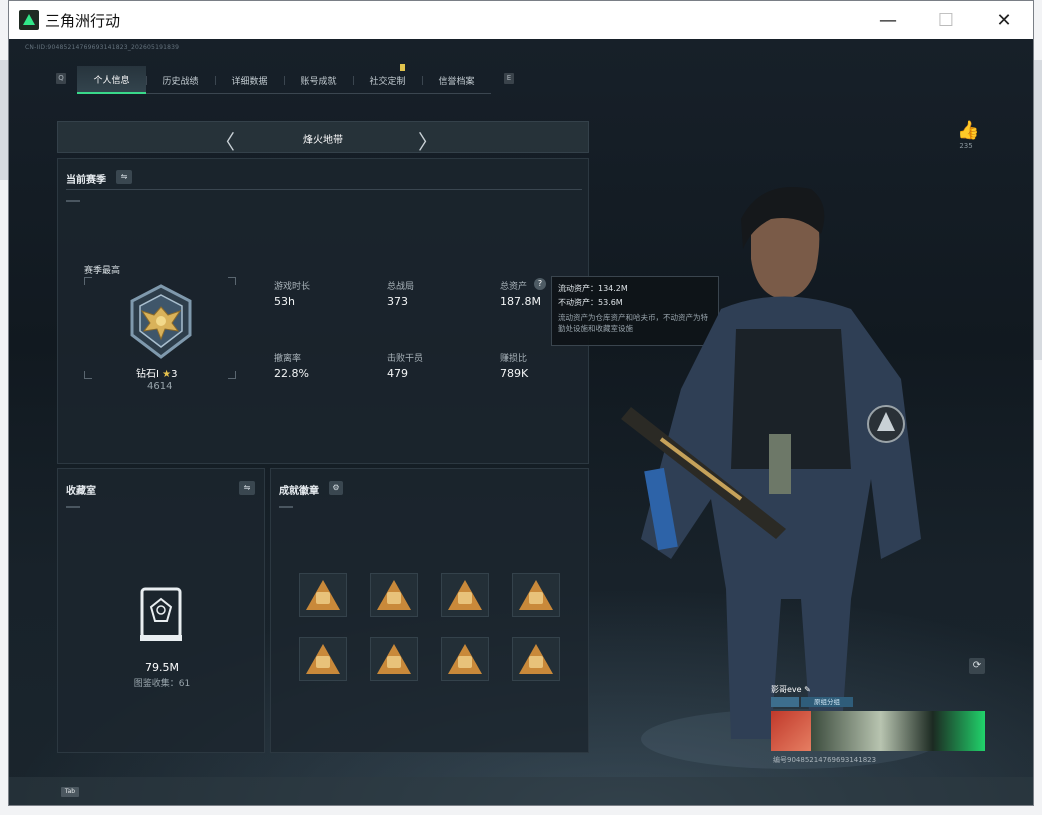 The width and height of the screenshot is (1042, 815). Describe the element at coordinates (161, 614) in the screenshot. I see `collection-case-icon` at that location.